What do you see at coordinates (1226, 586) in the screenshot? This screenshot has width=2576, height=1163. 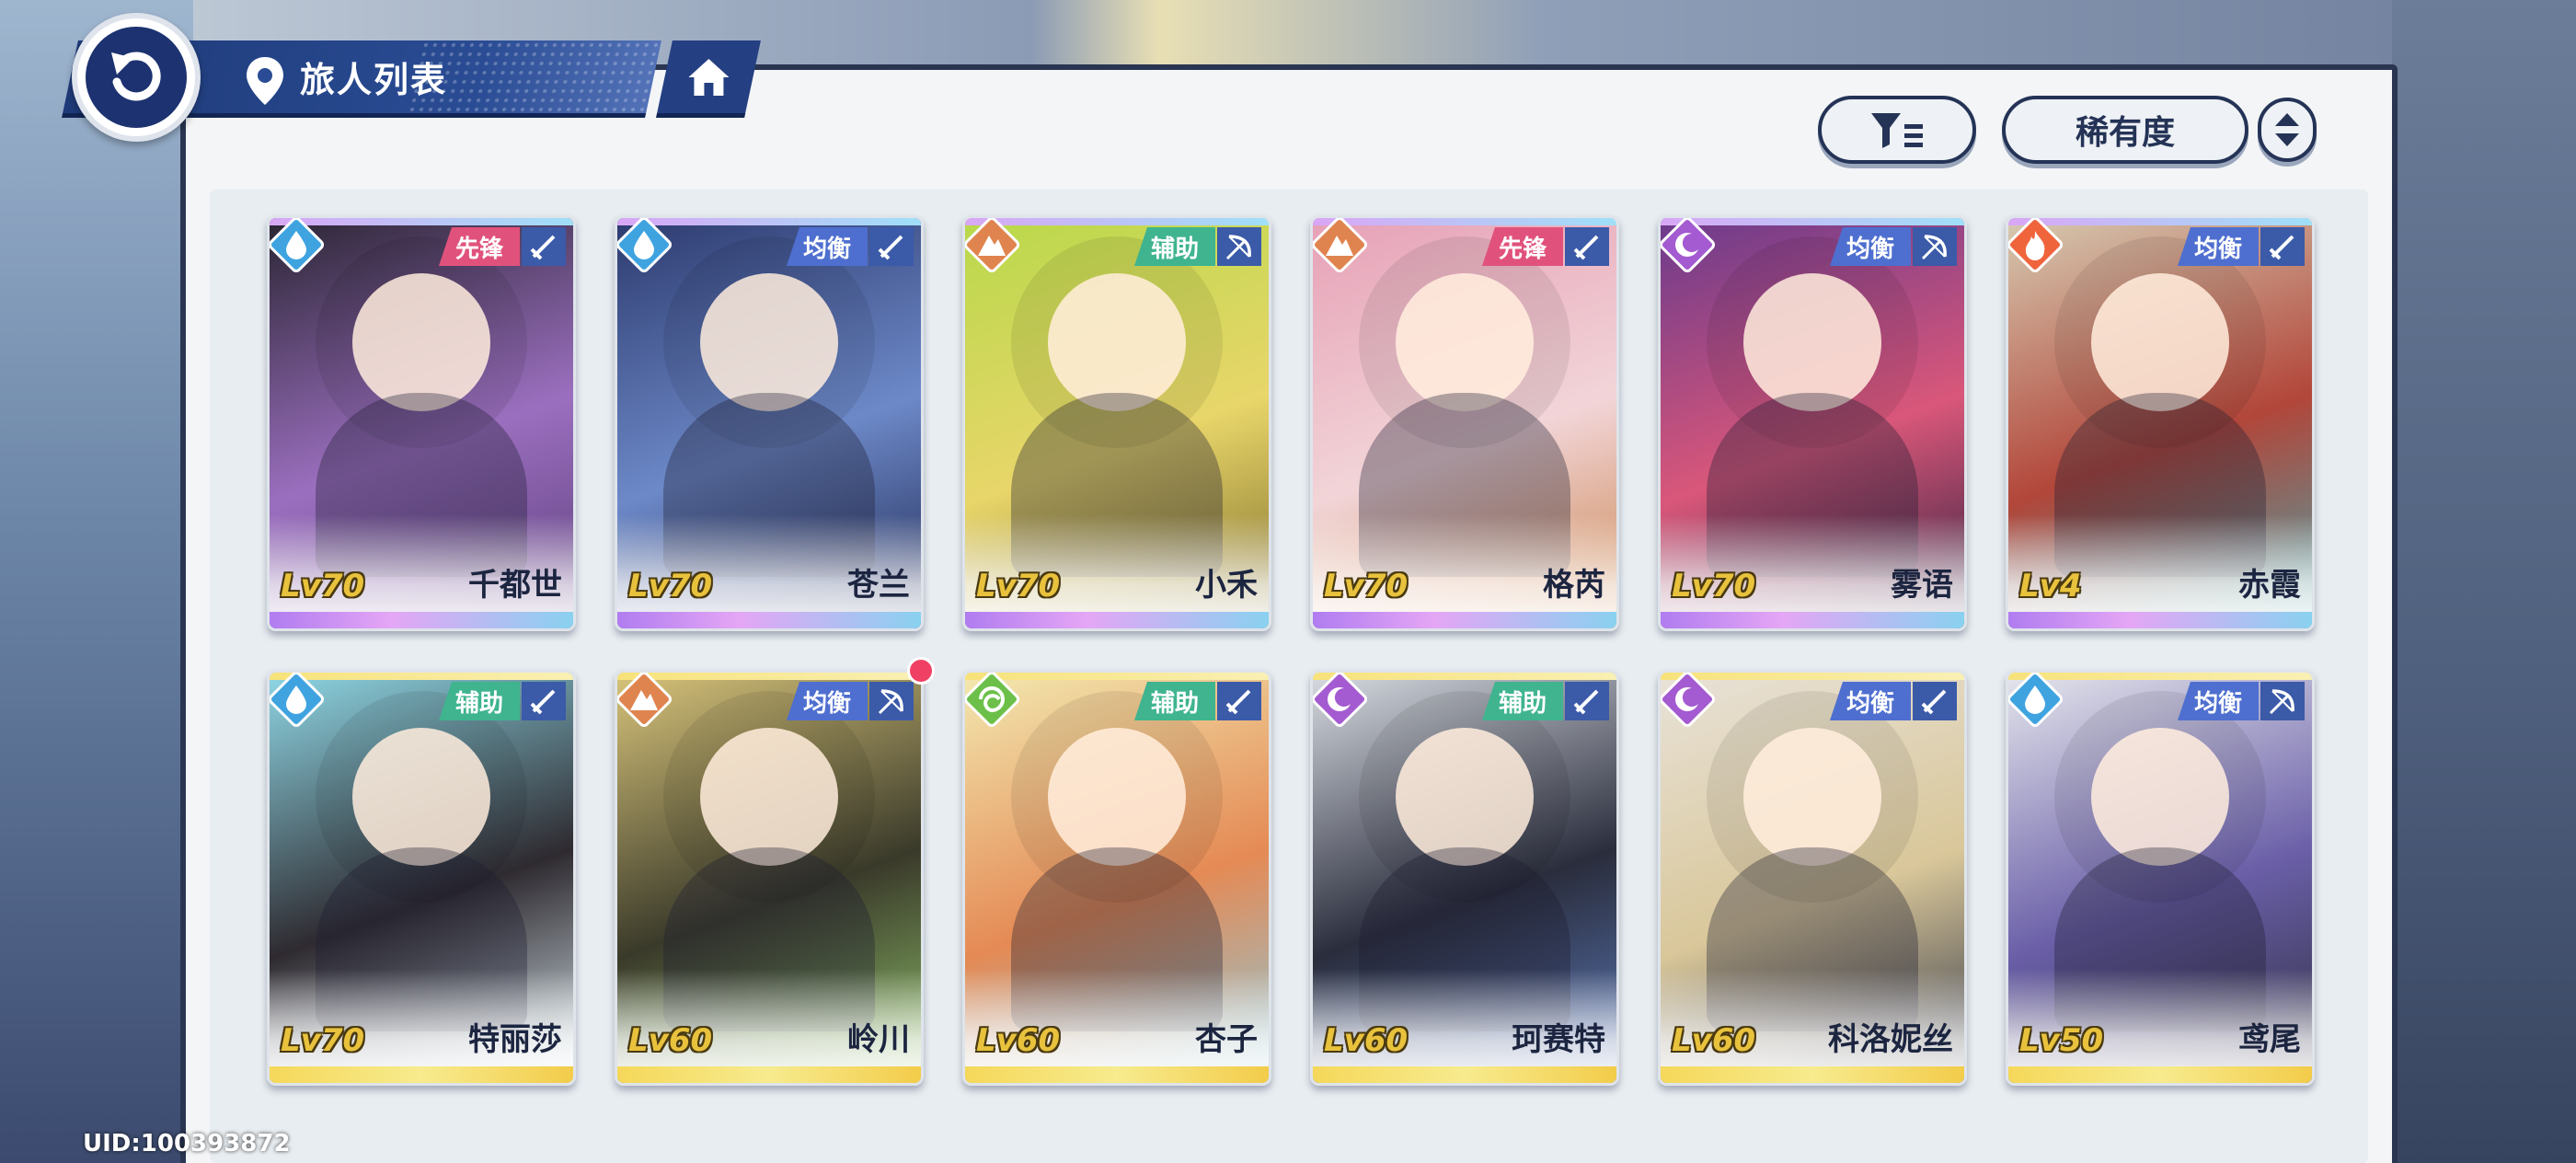 I see `character-name: 小禾` at bounding box center [1226, 586].